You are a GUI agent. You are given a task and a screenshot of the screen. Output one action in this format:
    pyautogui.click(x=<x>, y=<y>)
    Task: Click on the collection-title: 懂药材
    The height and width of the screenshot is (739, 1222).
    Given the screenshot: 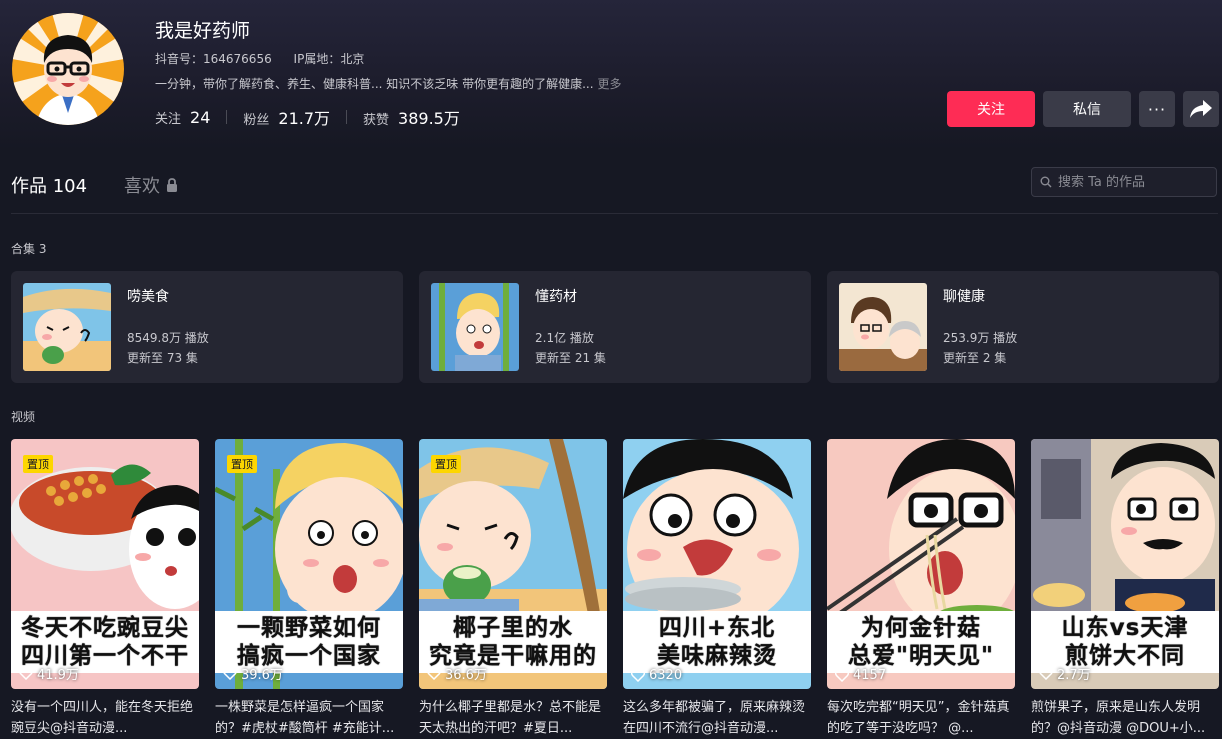 What is the action you would take?
    pyautogui.click(x=556, y=297)
    